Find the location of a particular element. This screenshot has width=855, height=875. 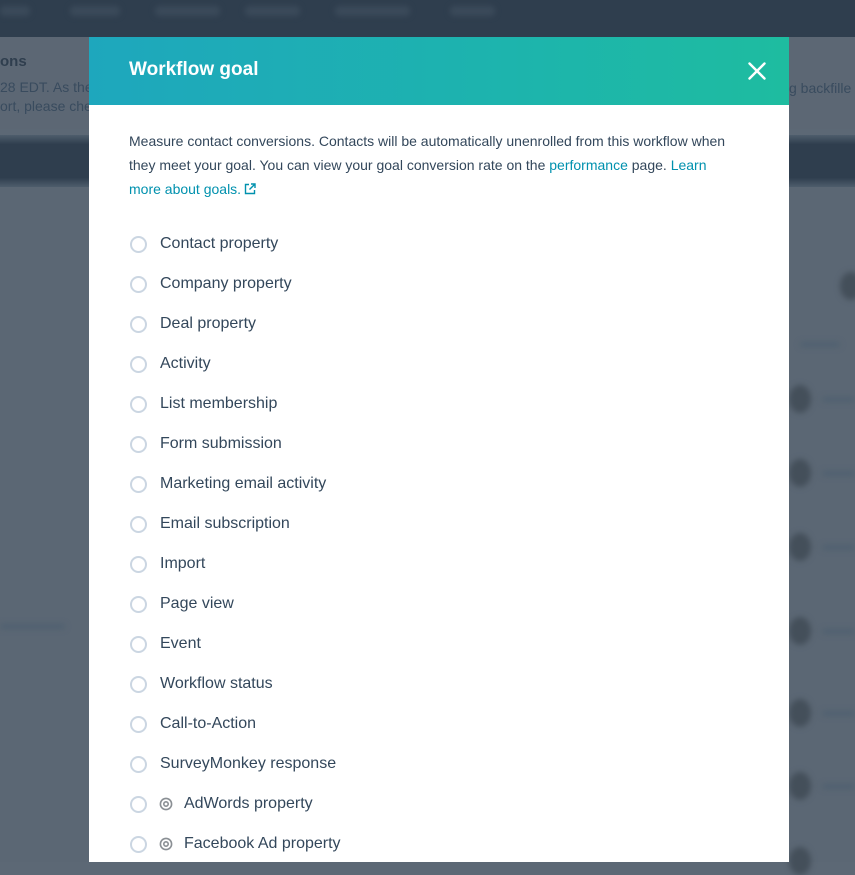

goal-option-import: Import is located at coordinates (439, 564).